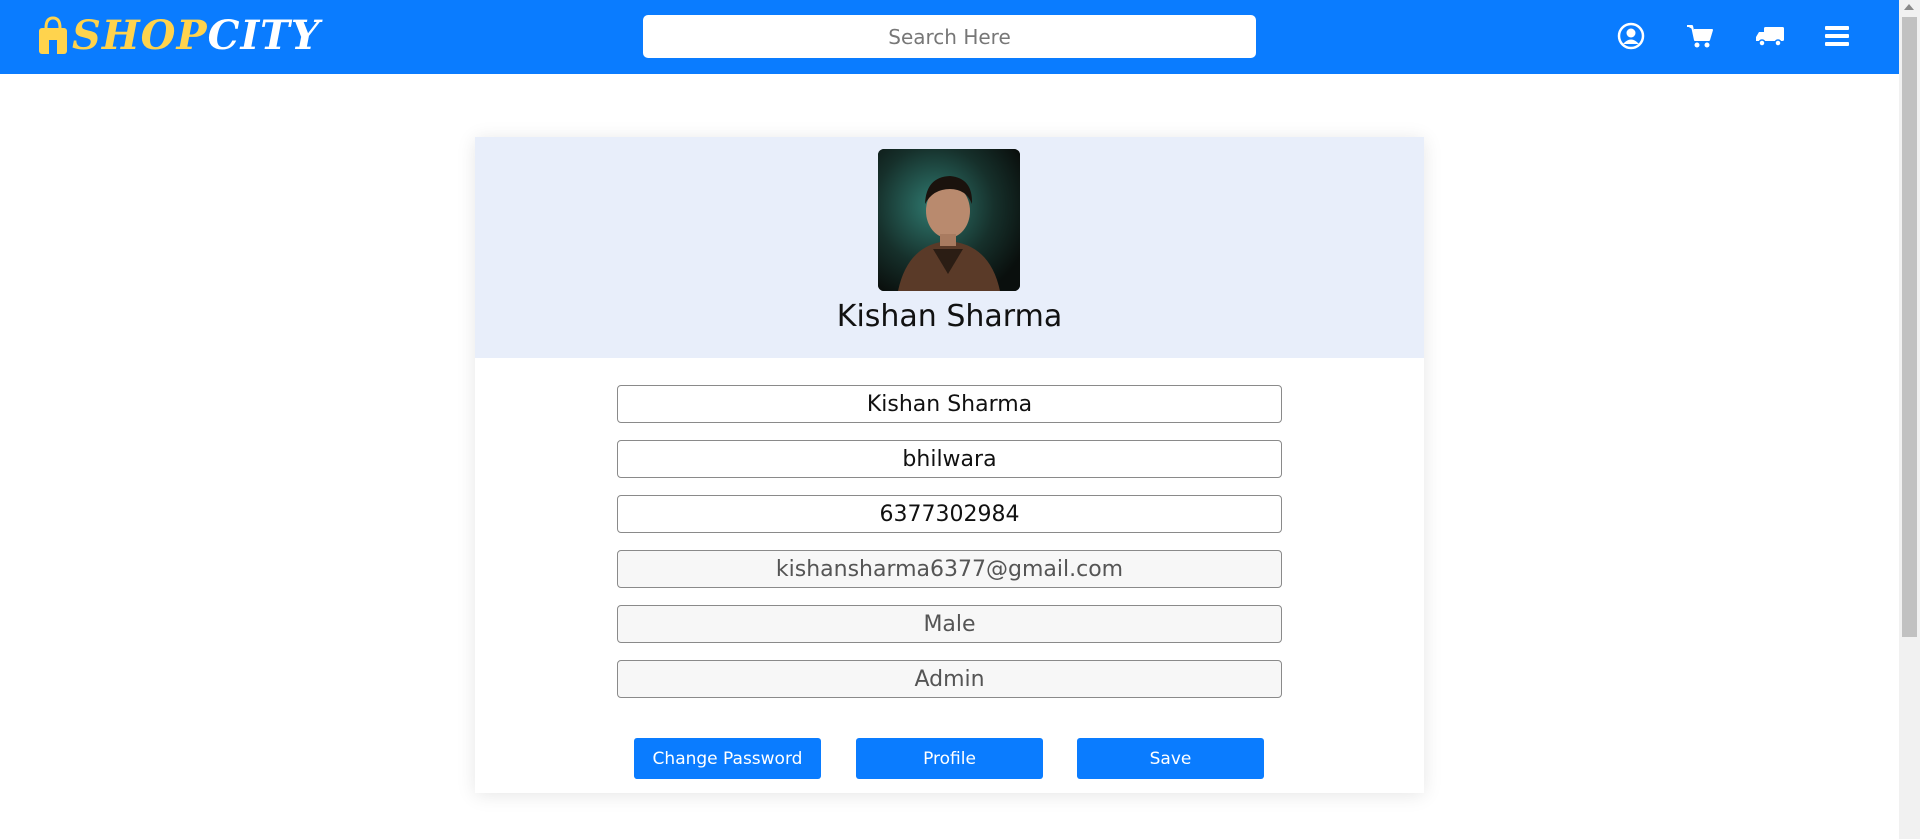 Image resolution: width=1920 pixels, height=839 pixels. Describe the element at coordinates (1700, 36) in the screenshot. I see `cart-icon` at that location.